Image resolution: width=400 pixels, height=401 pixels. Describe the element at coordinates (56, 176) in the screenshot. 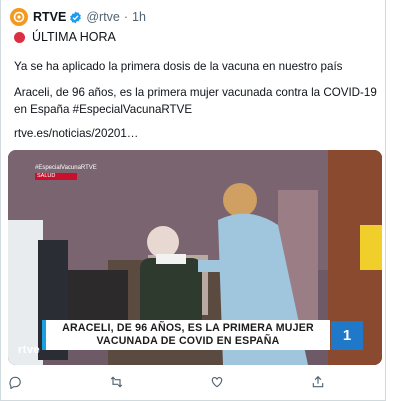

I see `section-tag: SALUD` at that location.